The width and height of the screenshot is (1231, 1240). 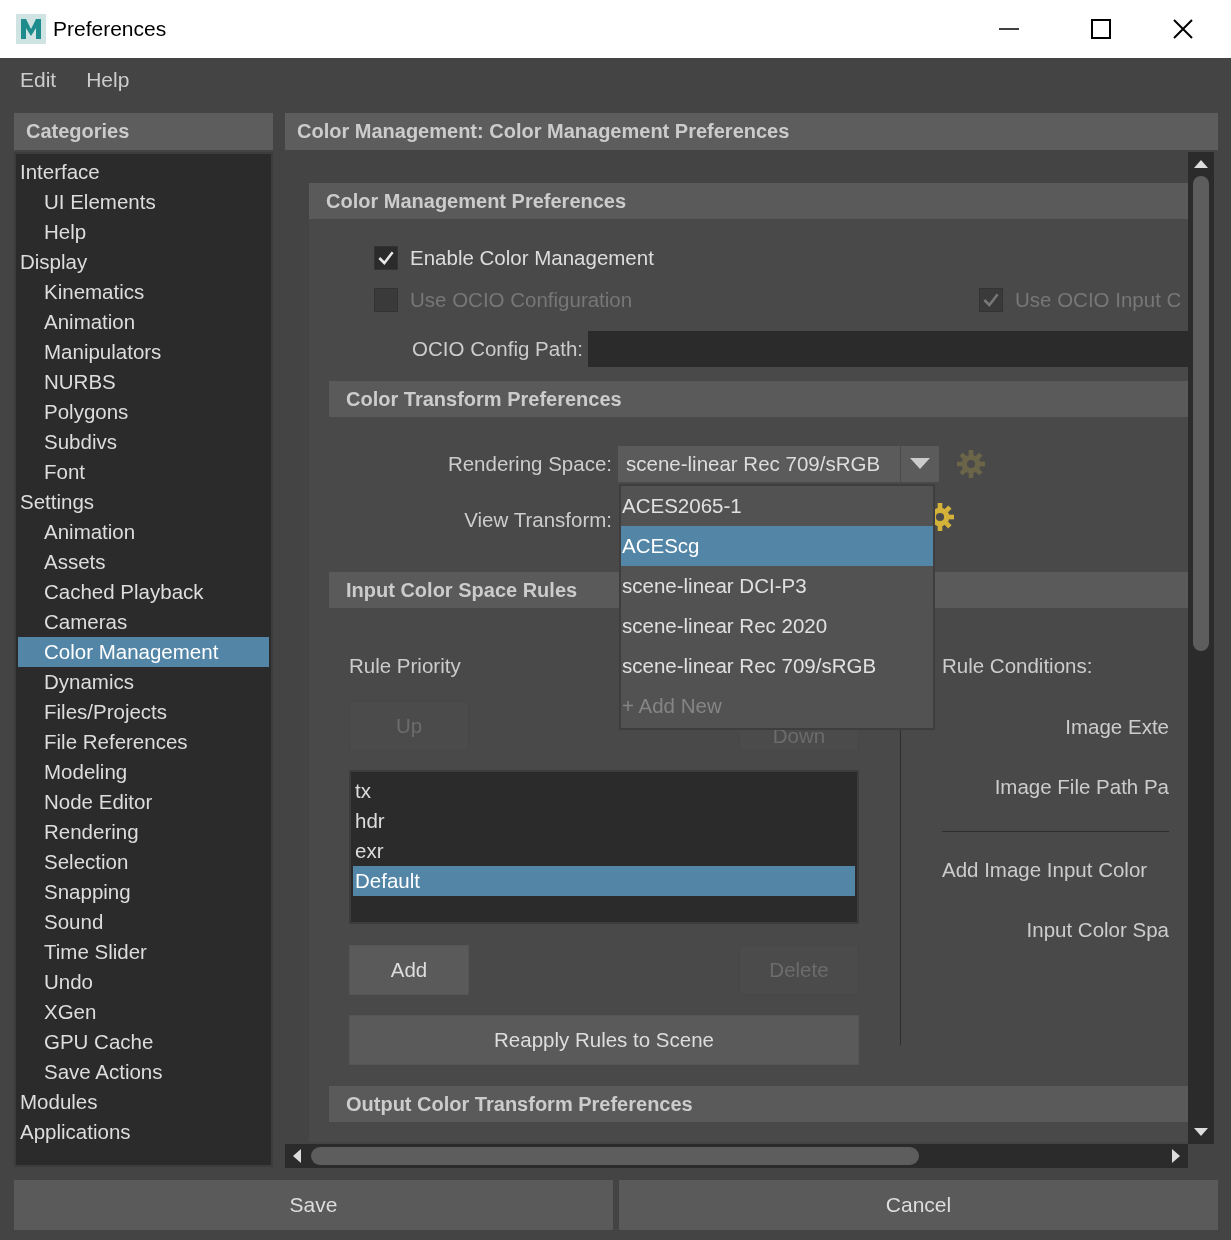 I want to click on list-item: hdr, so click(x=604, y=821).